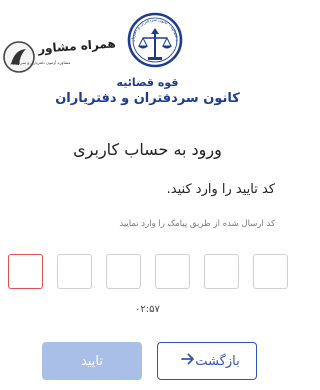  Describe the element at coordinates (188, 361) in the screenshot. I see `arrow-right-icon` at that location.